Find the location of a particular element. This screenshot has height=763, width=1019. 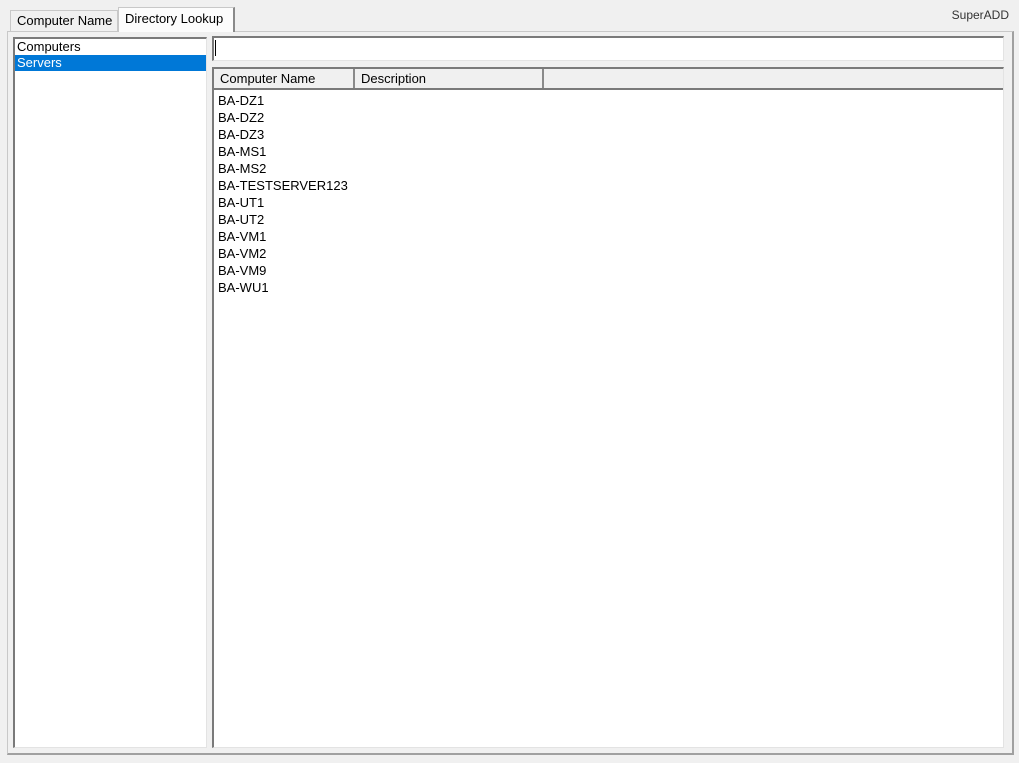

table-row: BA-VM1 is located at coordinates (608, 236).